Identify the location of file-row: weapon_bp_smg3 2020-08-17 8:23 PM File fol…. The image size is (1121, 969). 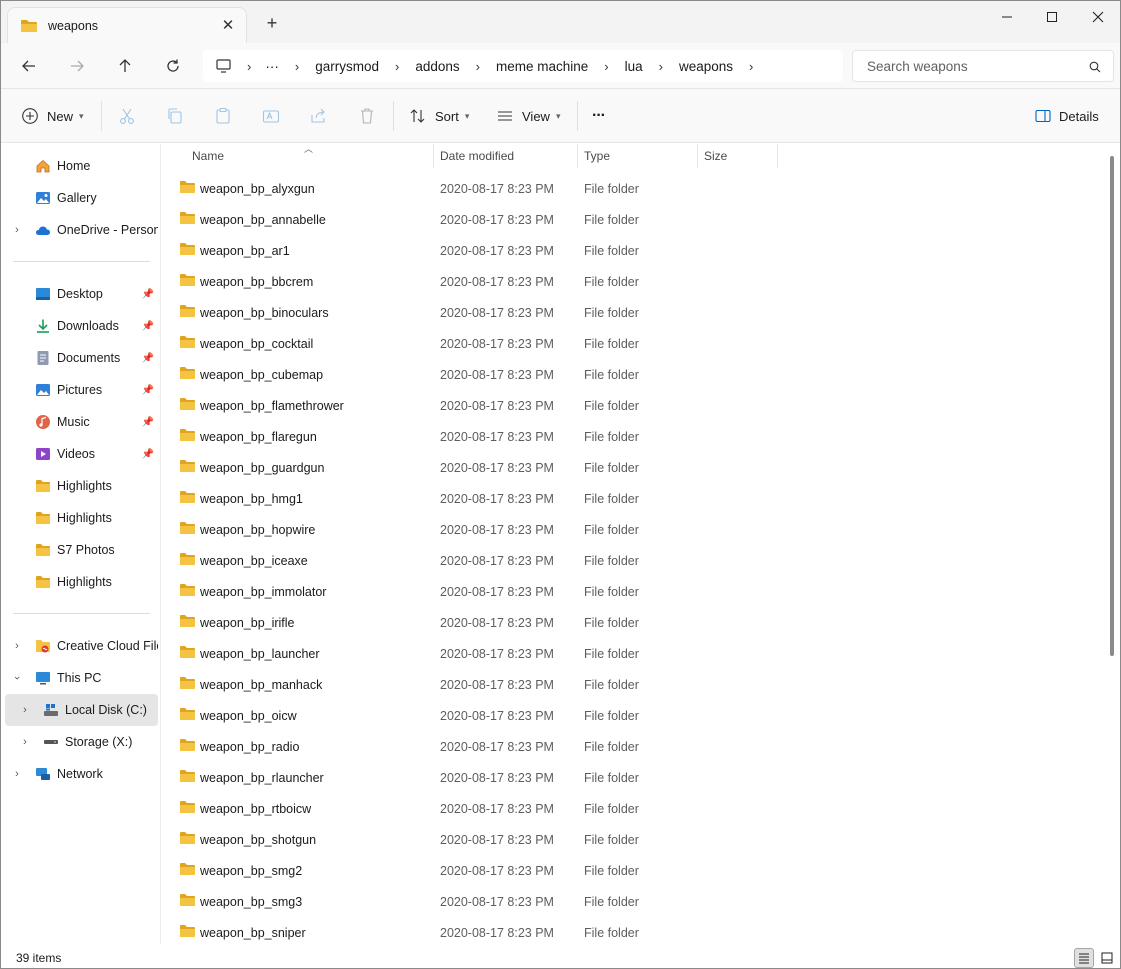
(633, 901).